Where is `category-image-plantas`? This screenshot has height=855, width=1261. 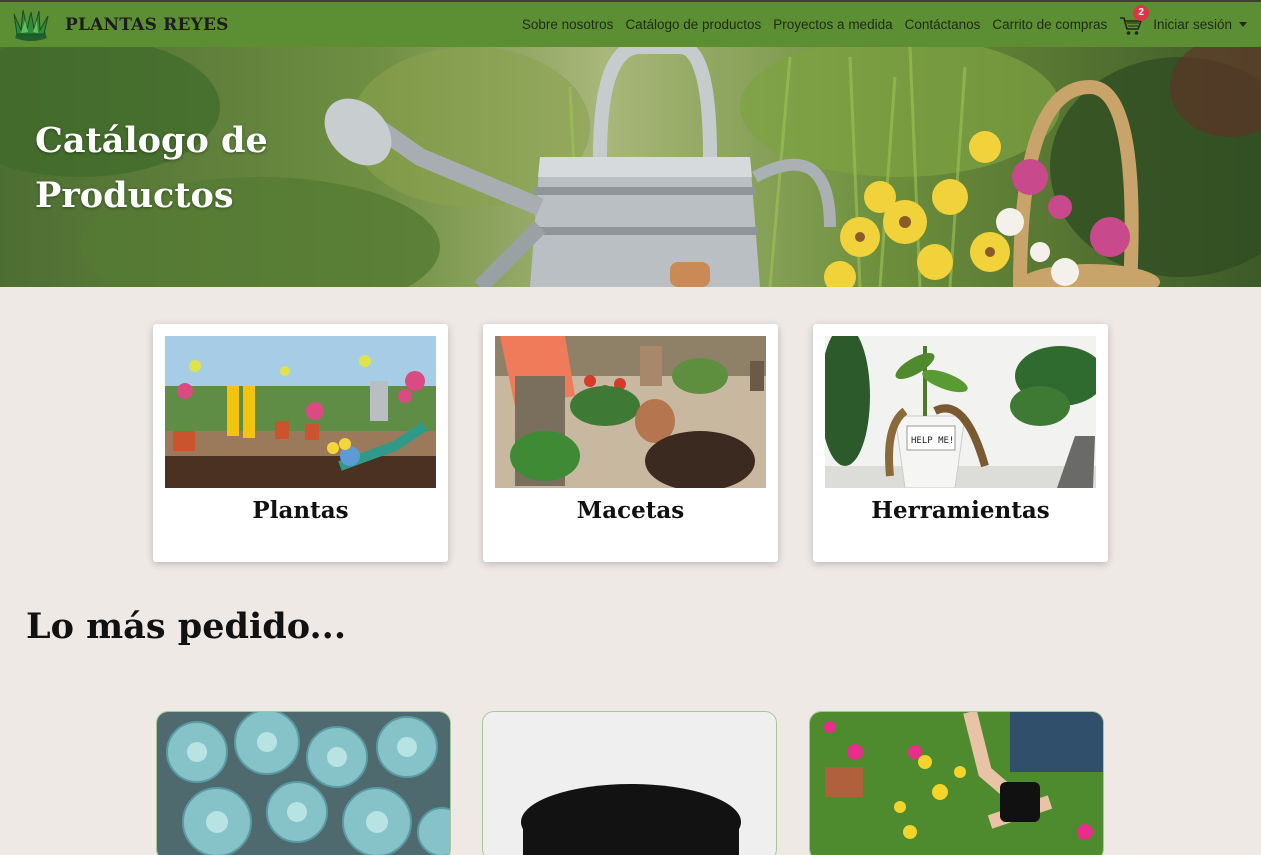
category-image-plantas is located at coordinates (300, 412).